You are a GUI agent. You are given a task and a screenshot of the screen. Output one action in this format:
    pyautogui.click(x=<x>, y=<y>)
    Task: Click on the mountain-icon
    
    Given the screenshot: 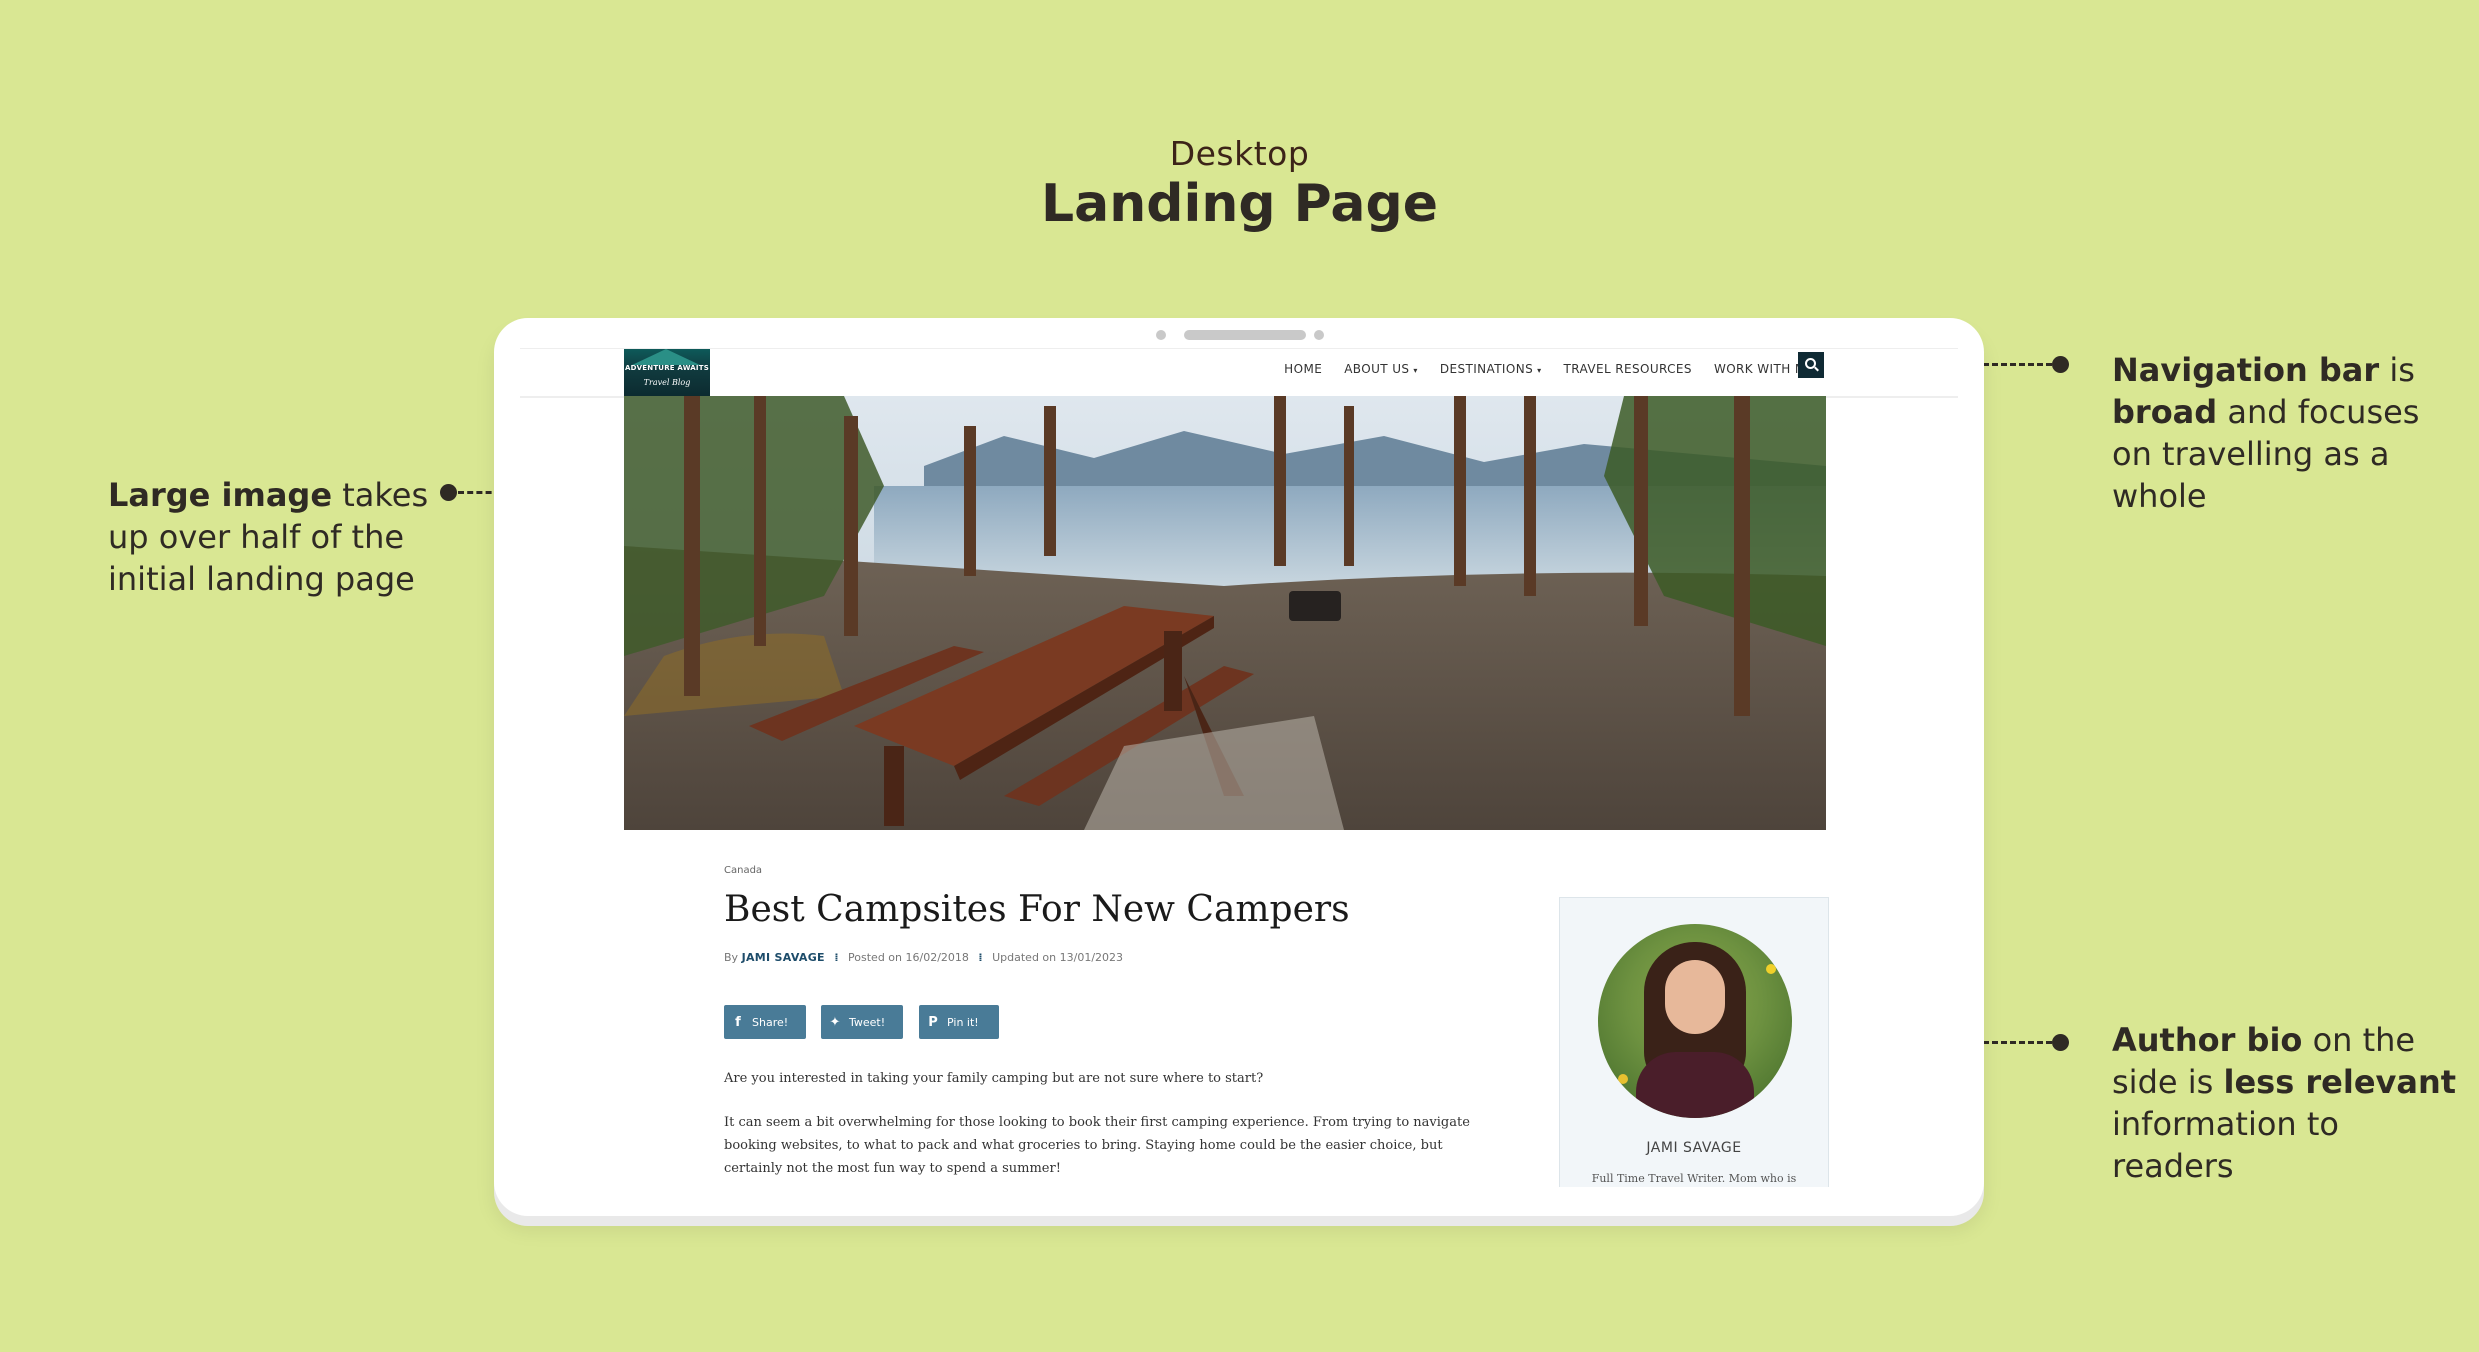 What is the action you would take?
    pyautogui.click(x=666, y=357)
    